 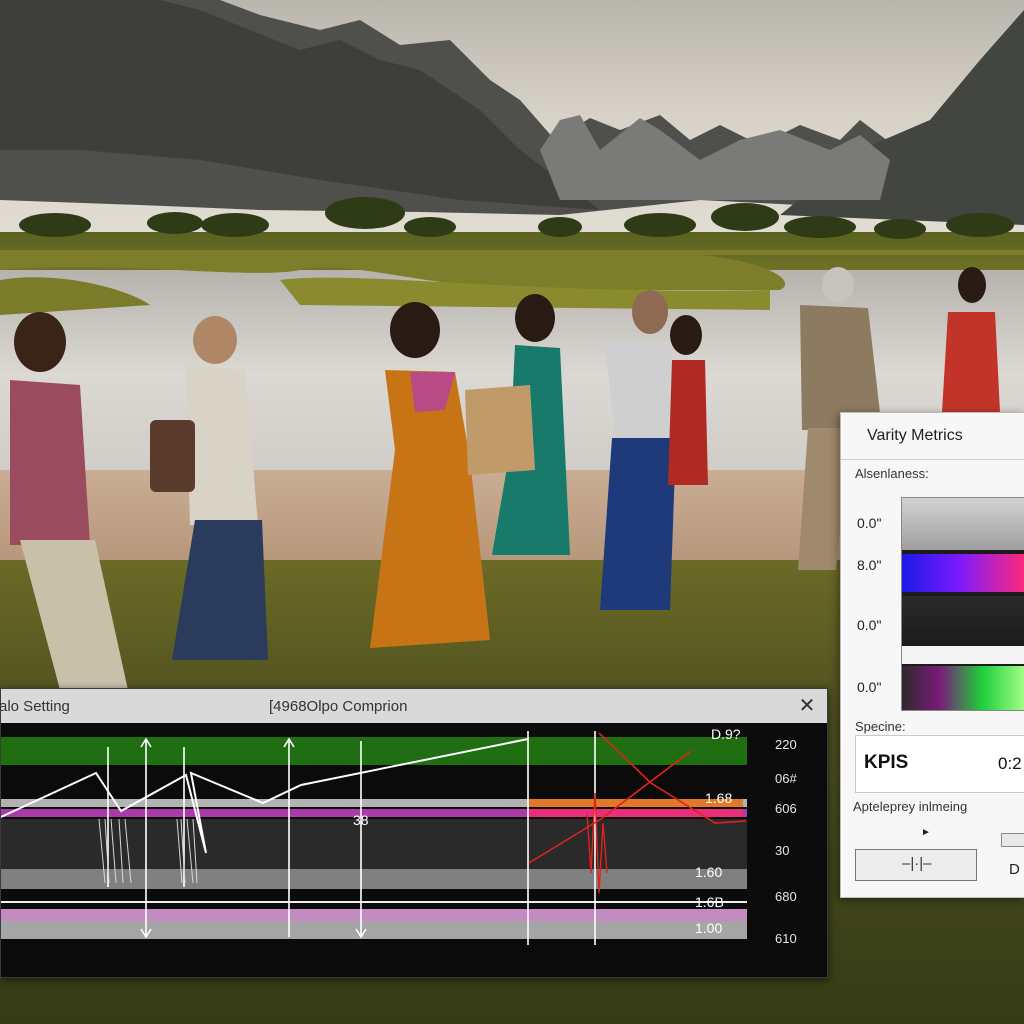 What do you see at coordinates (869, 565) in the screenshot?
I see `axis-value: 8.0"` at bounding box center [869, 565].